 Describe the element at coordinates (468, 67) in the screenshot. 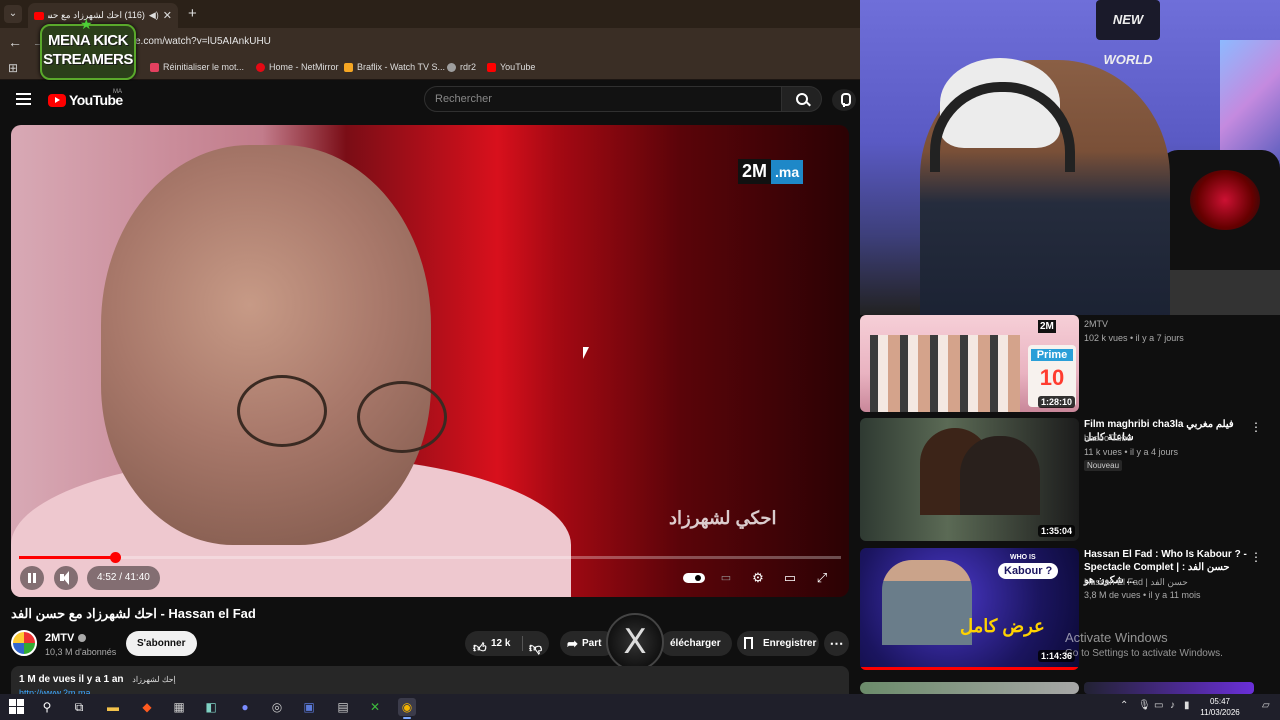

I see `bookmark-label: rdr2` at that location.